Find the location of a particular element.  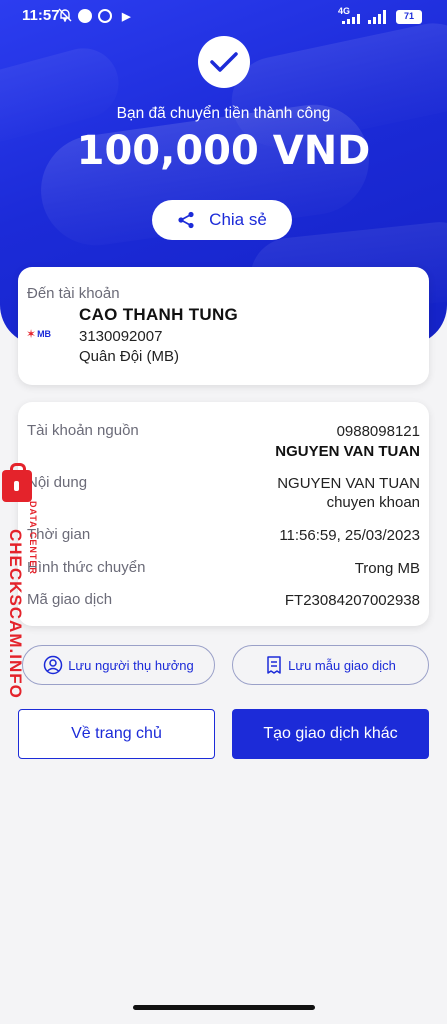

app-notification-icon is located at coordinates (105, 16).